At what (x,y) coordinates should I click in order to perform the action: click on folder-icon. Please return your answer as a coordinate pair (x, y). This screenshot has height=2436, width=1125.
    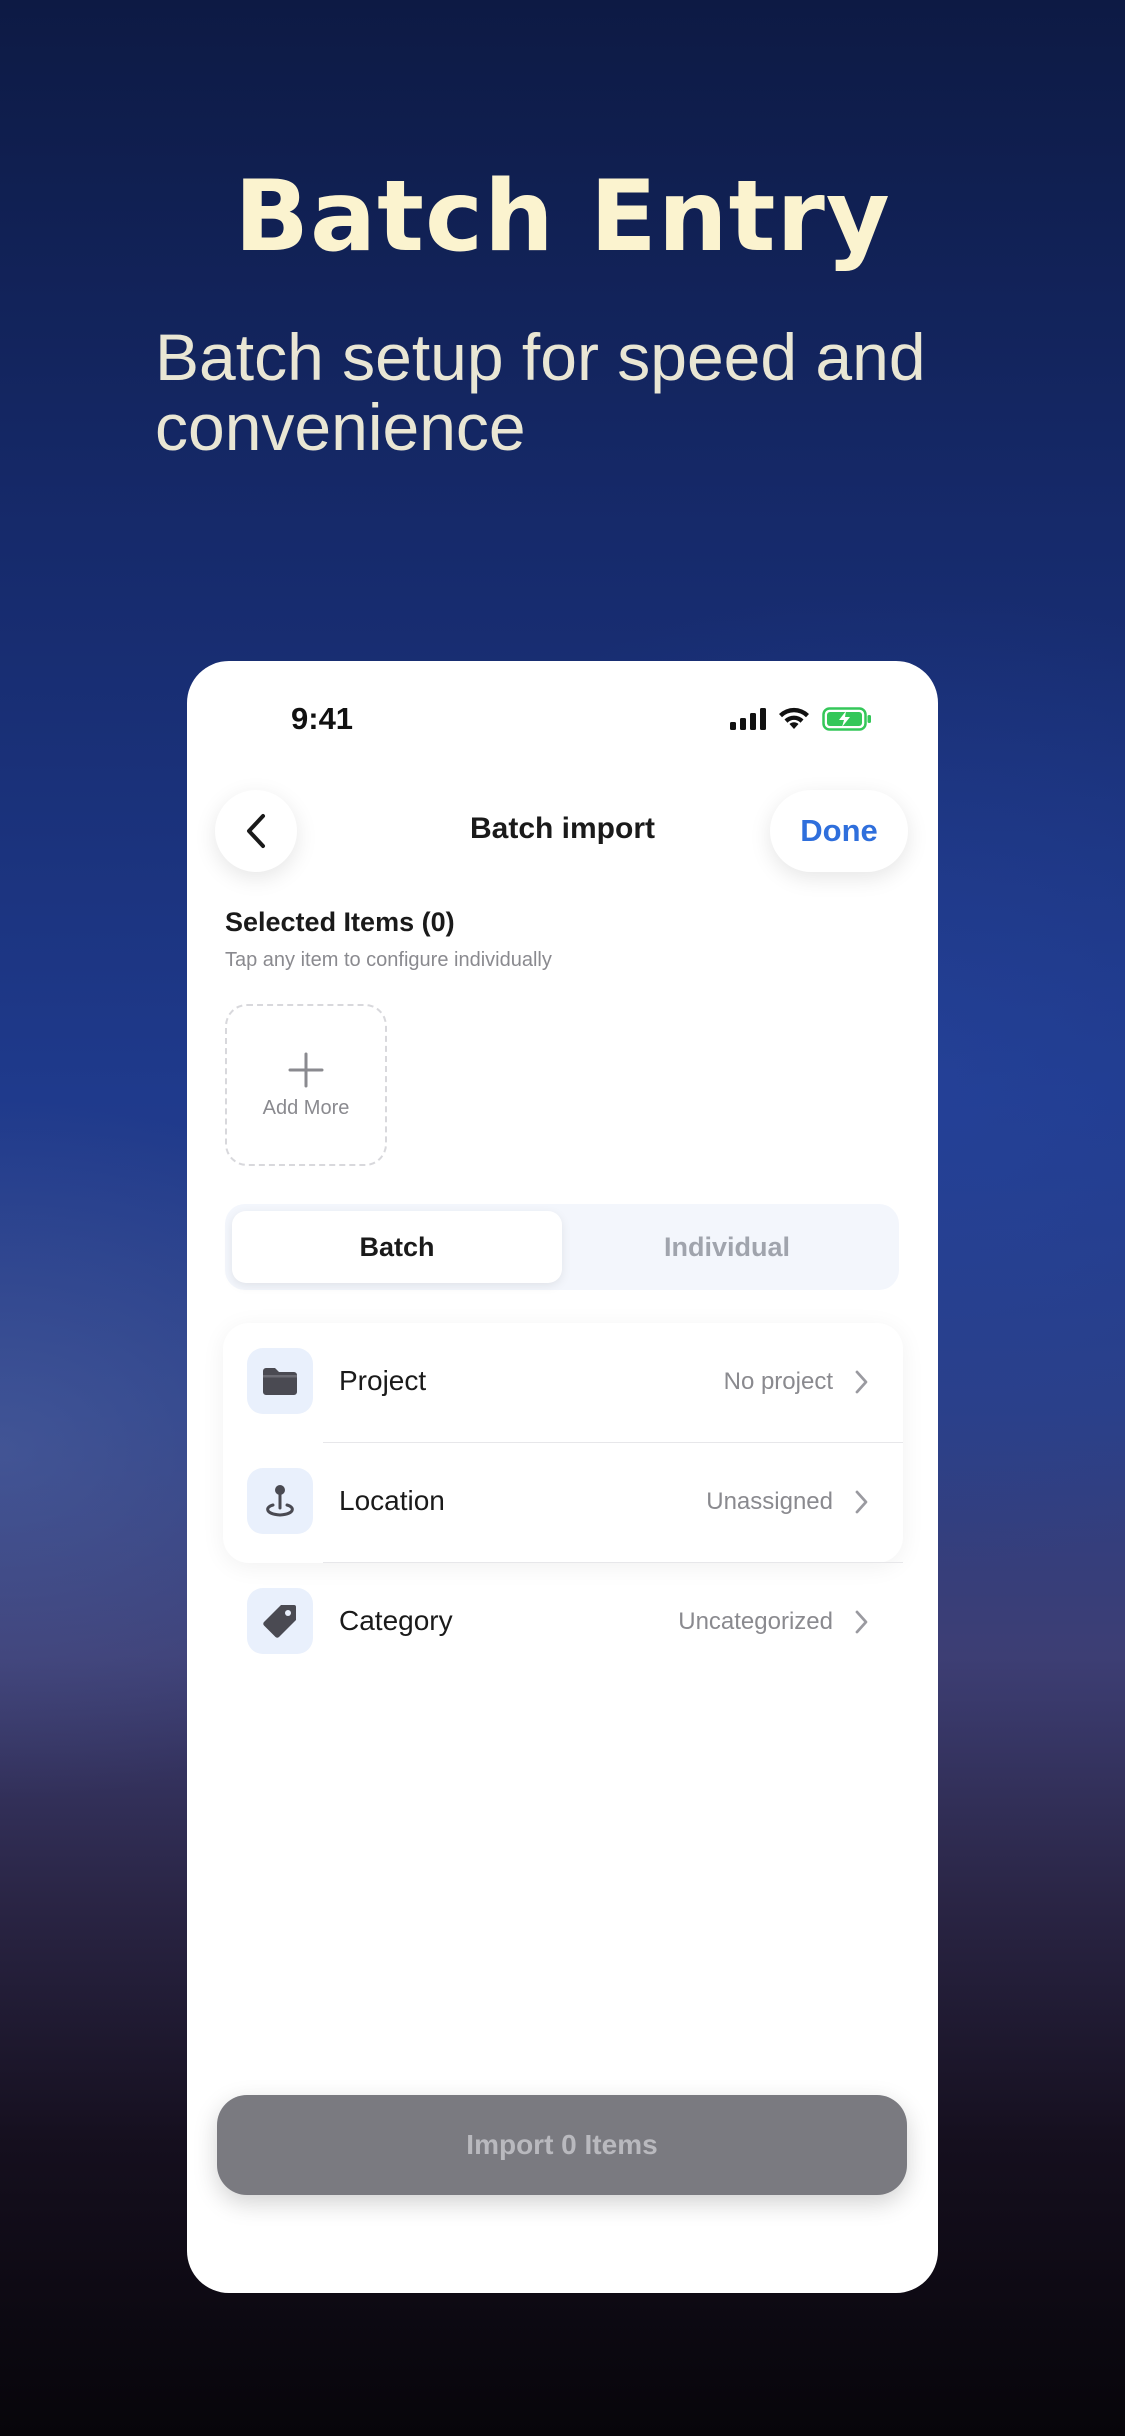
    Looking at the image, I should click on (280, 1381).